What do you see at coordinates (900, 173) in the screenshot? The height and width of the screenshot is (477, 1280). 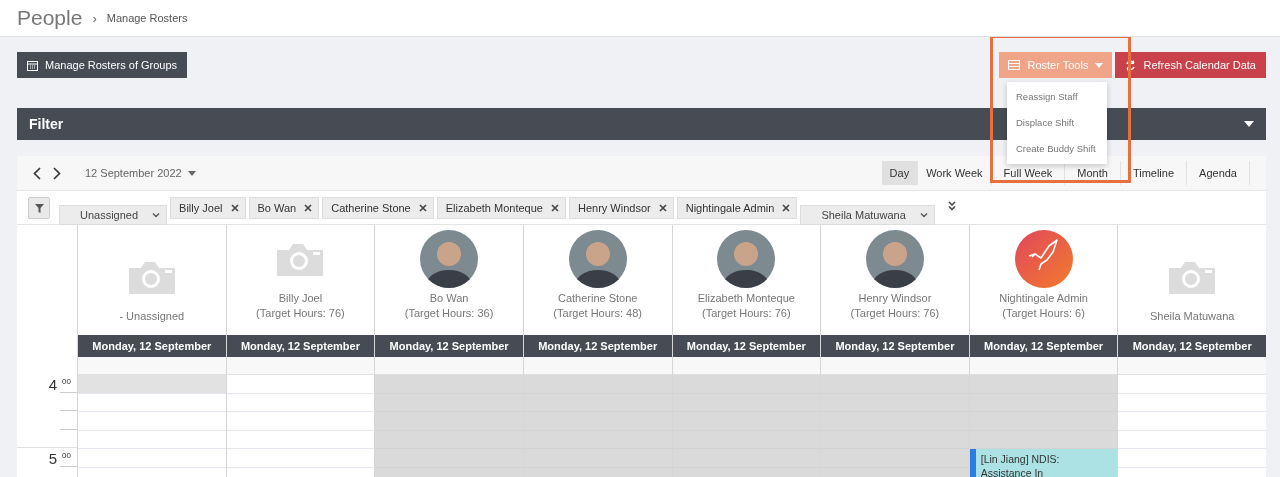 I see `view-tab: Day` at bounding box center [900, 173].